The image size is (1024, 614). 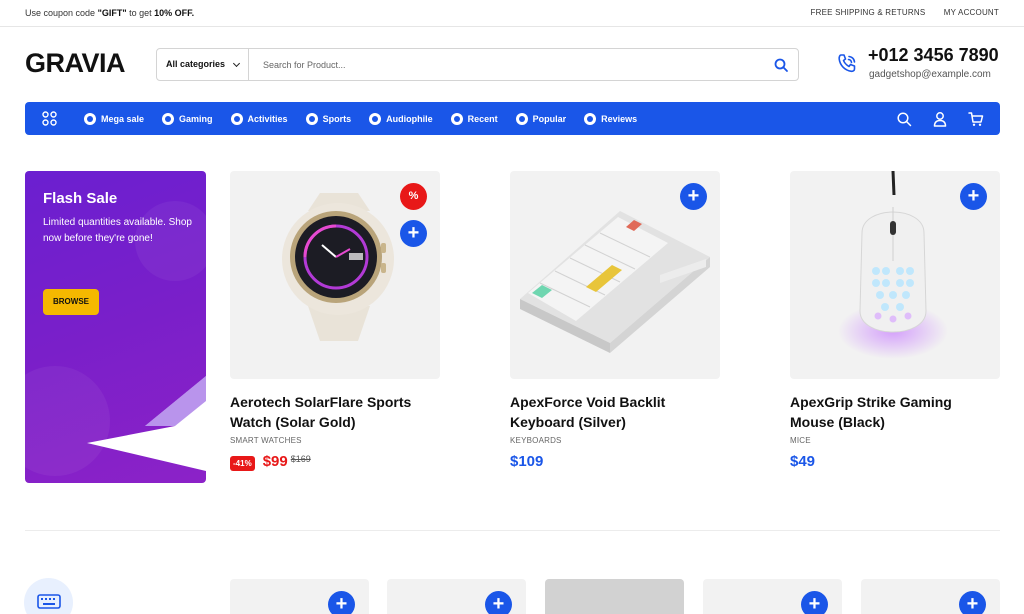 What do you see at coordinates (895, 412) in the screenshot?
I see `product-title: ApexGrip Strike Gaming Mouse (Black)` at bounding box center [895, 412].